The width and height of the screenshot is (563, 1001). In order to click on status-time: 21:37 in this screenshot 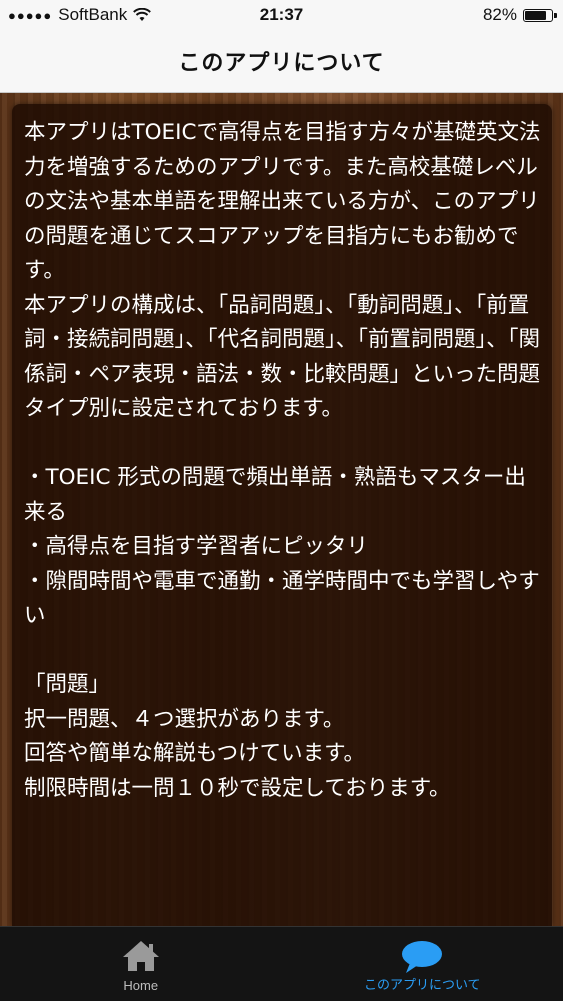, I will do `click(281, 15)`.